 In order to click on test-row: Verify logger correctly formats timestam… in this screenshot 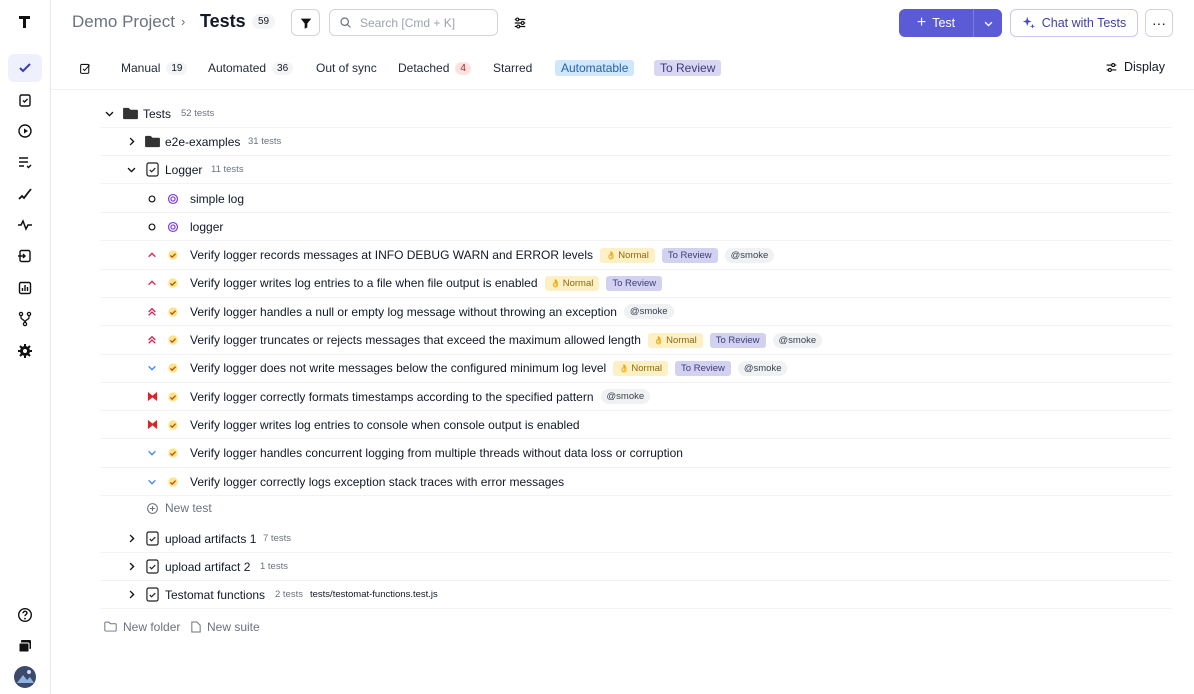, I will do `click(636, 397)`.